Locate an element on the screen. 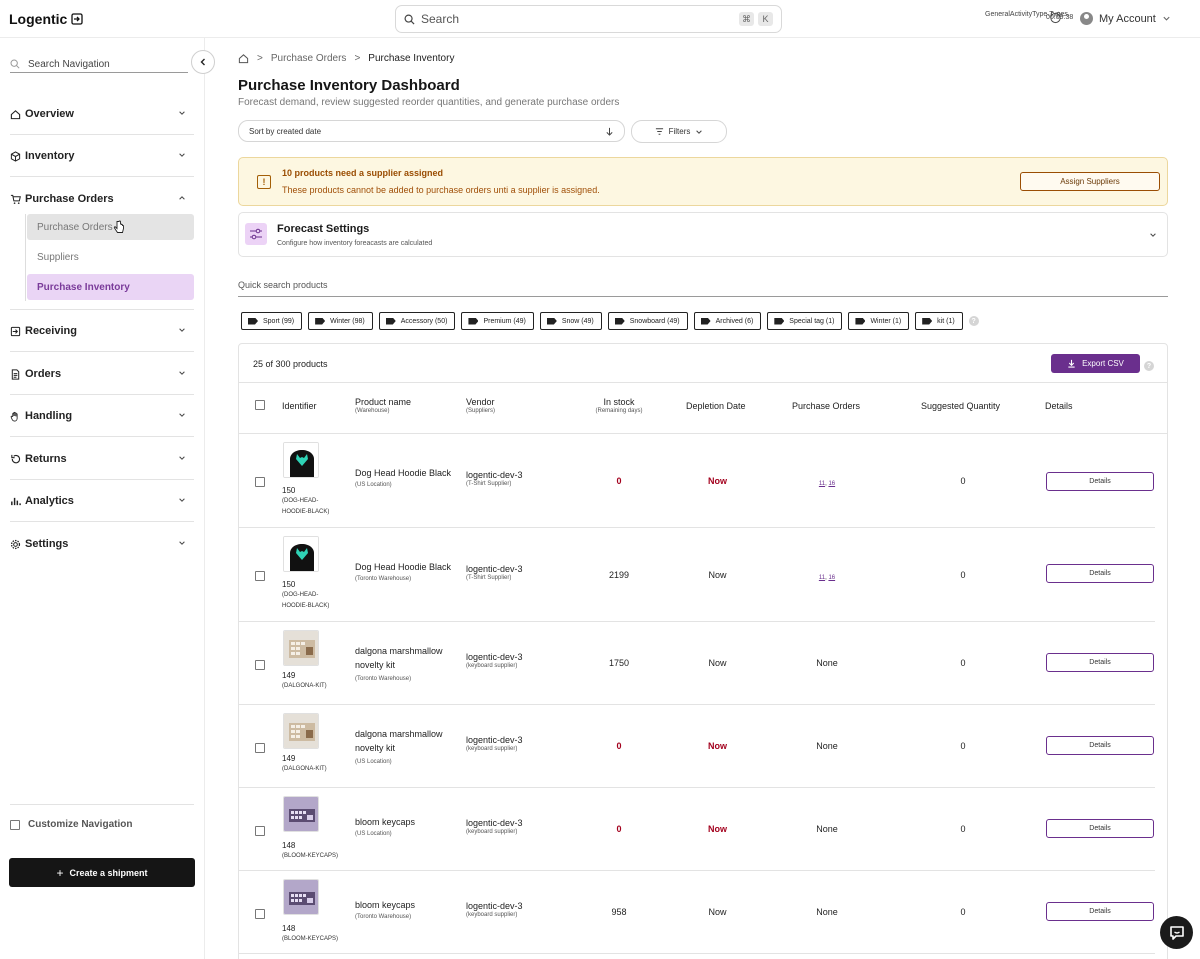 The height and width of the screenshot is (959, 1200). sort-select: Sort by created date is located at coordinates (431, 131).